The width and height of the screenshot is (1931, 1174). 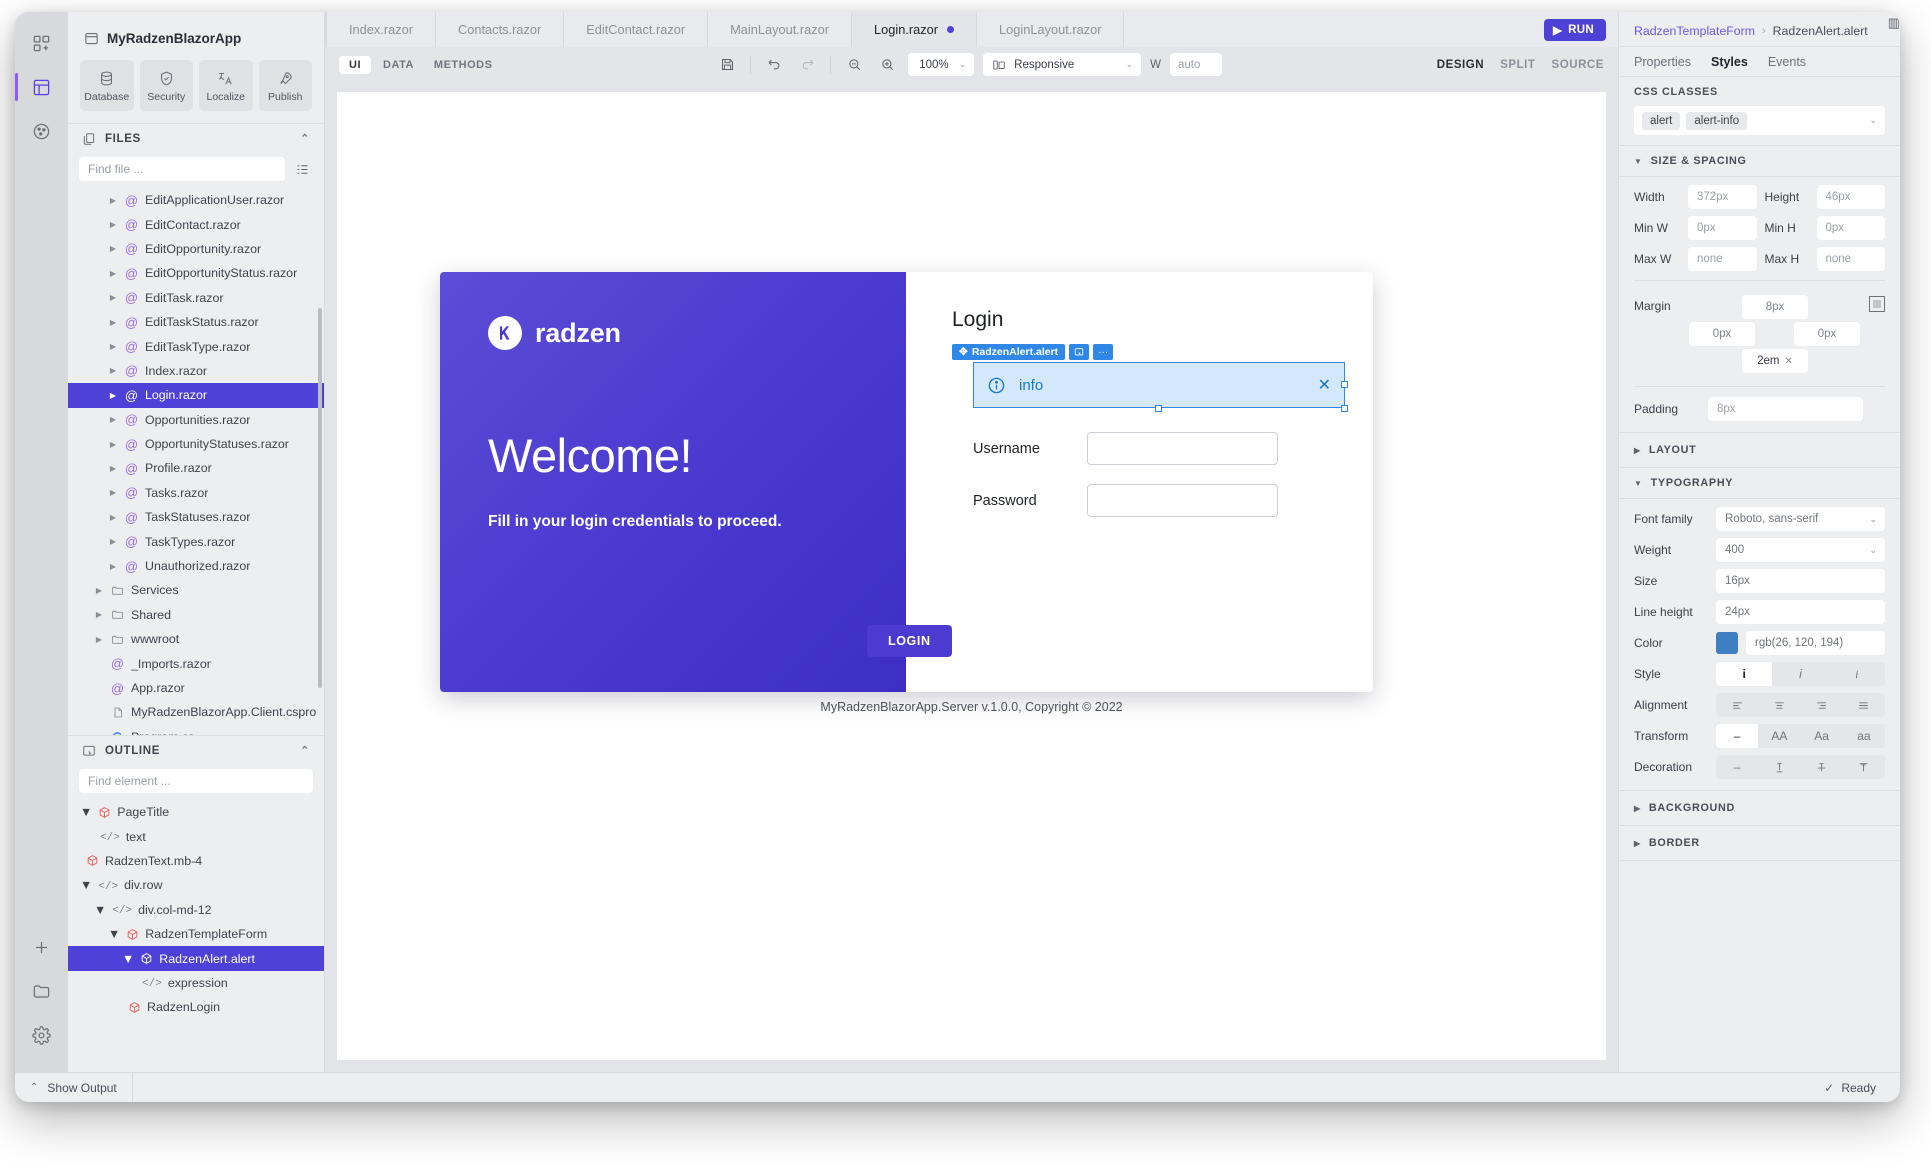 I want to click on outline-tree-item: ▼ </> div.row, so click(x=196, y=885).